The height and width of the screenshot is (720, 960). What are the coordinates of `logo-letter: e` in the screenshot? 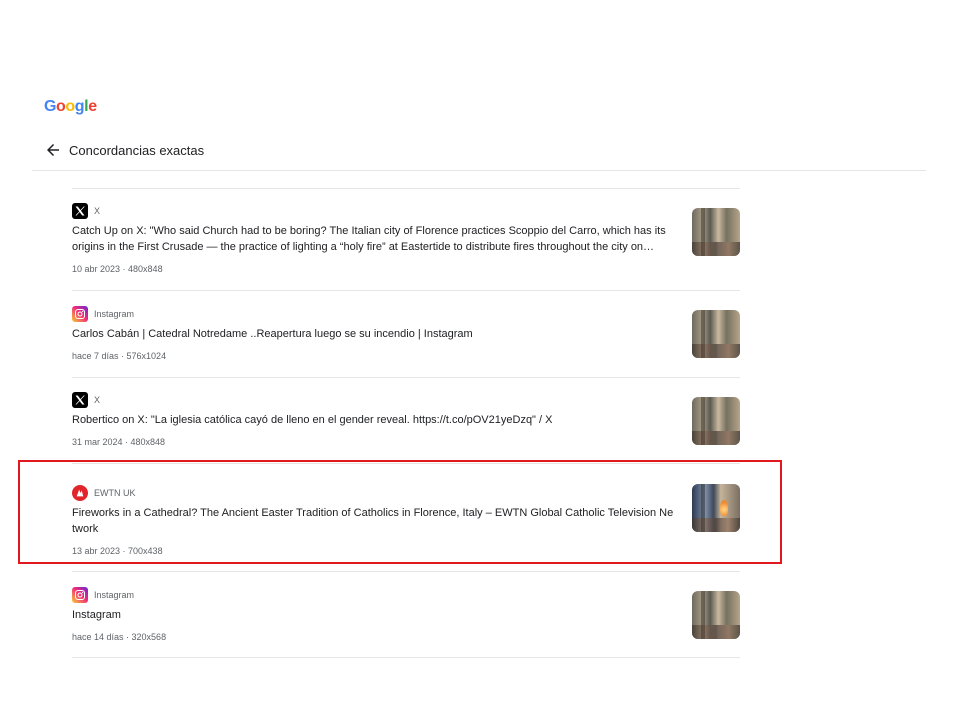 It's located at (92, 106).